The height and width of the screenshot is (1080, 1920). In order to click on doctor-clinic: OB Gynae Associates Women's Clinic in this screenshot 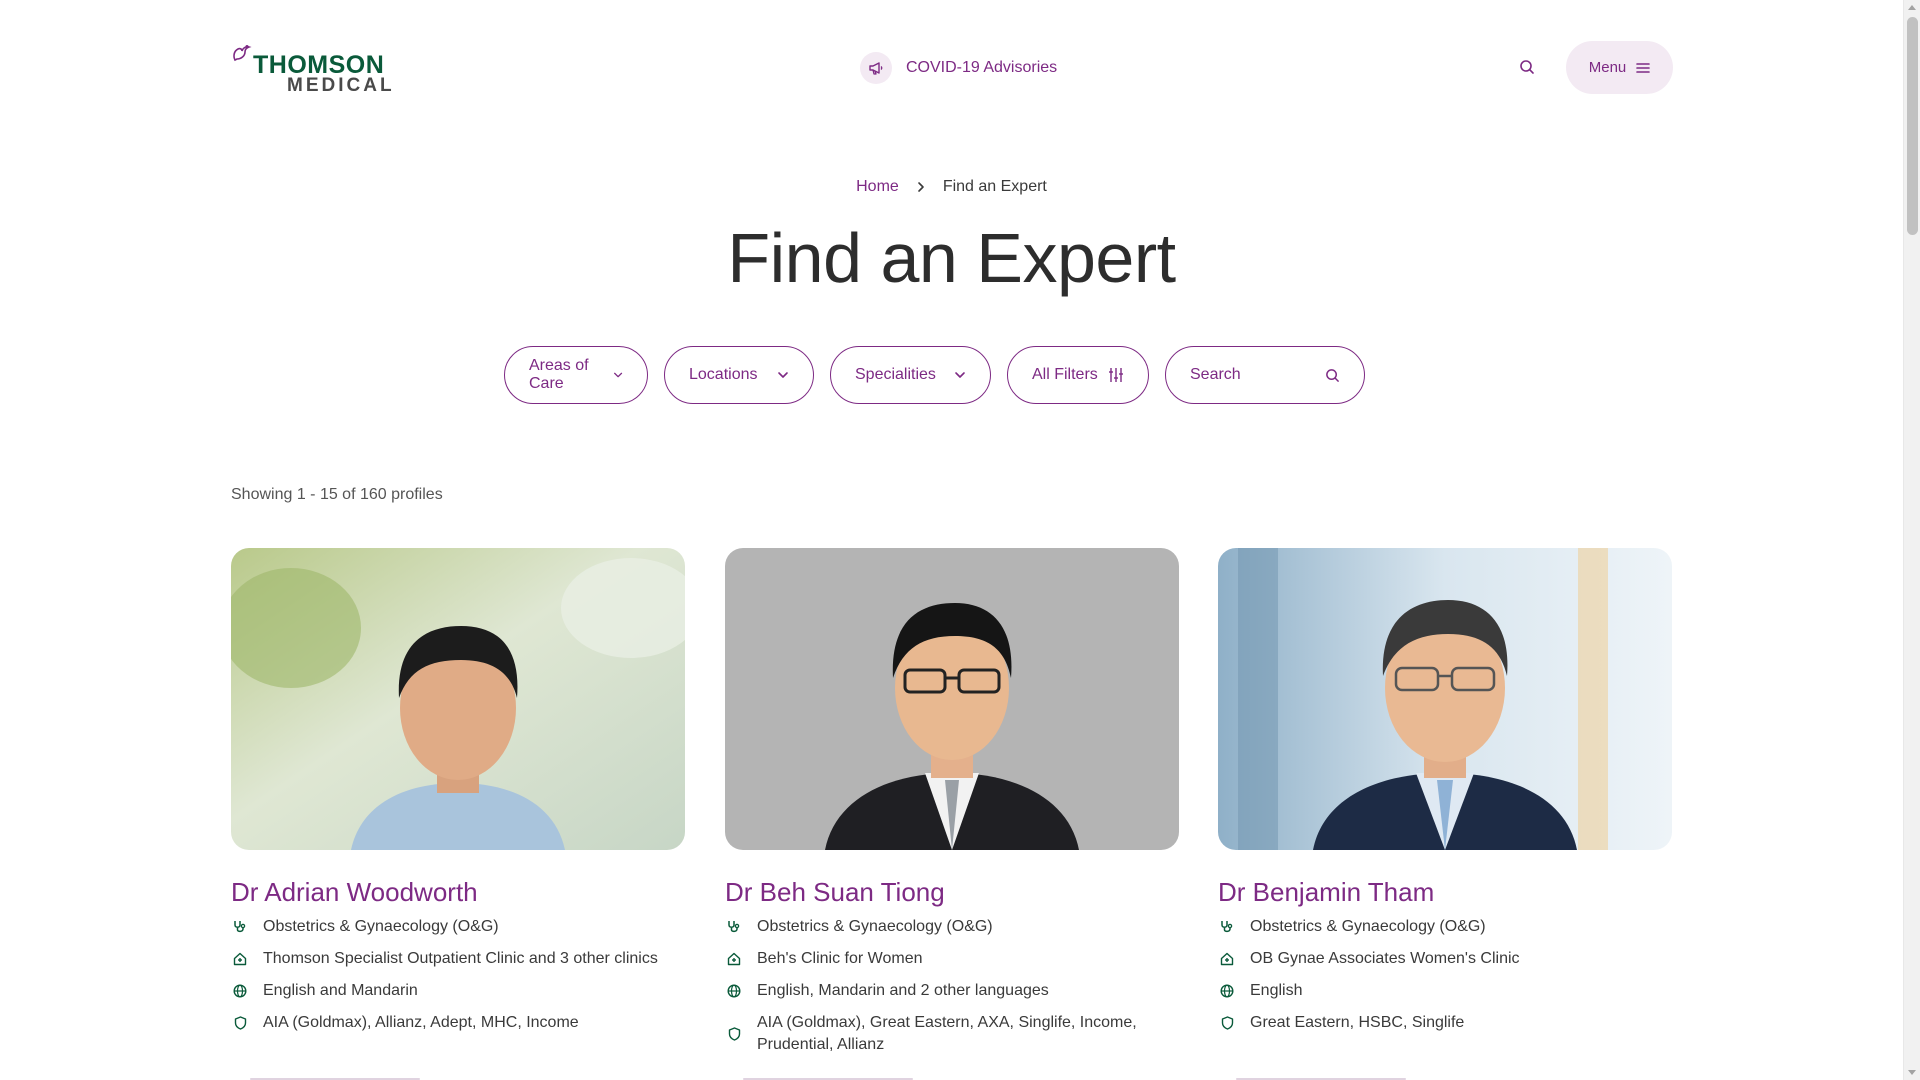, I will do `click(1385, 958)`.